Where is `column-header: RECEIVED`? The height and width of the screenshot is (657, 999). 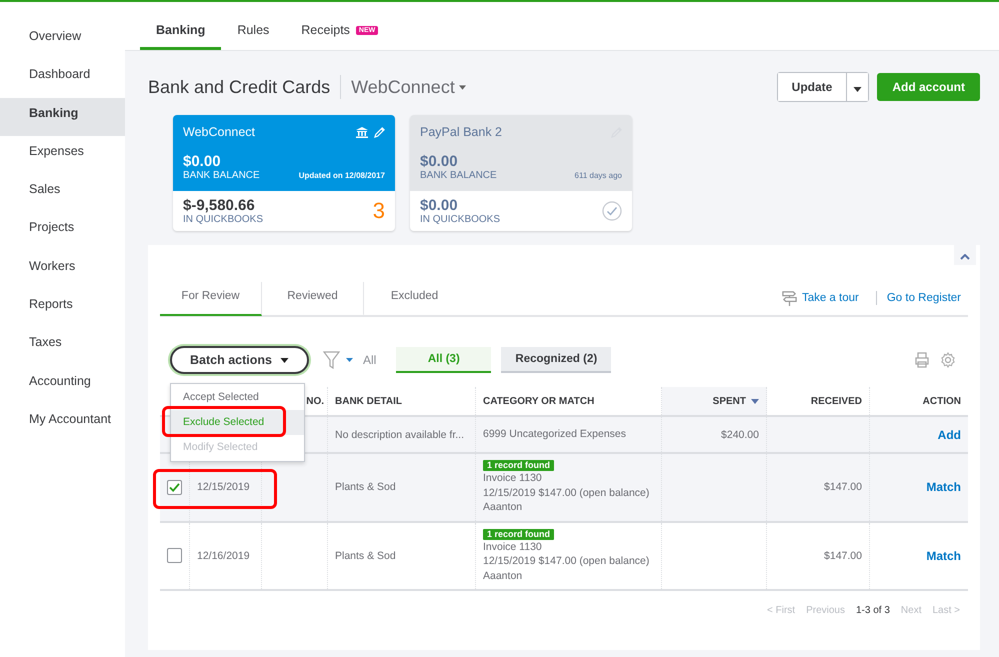
column-header: RECEIVED is located at coordinates (818, 401).